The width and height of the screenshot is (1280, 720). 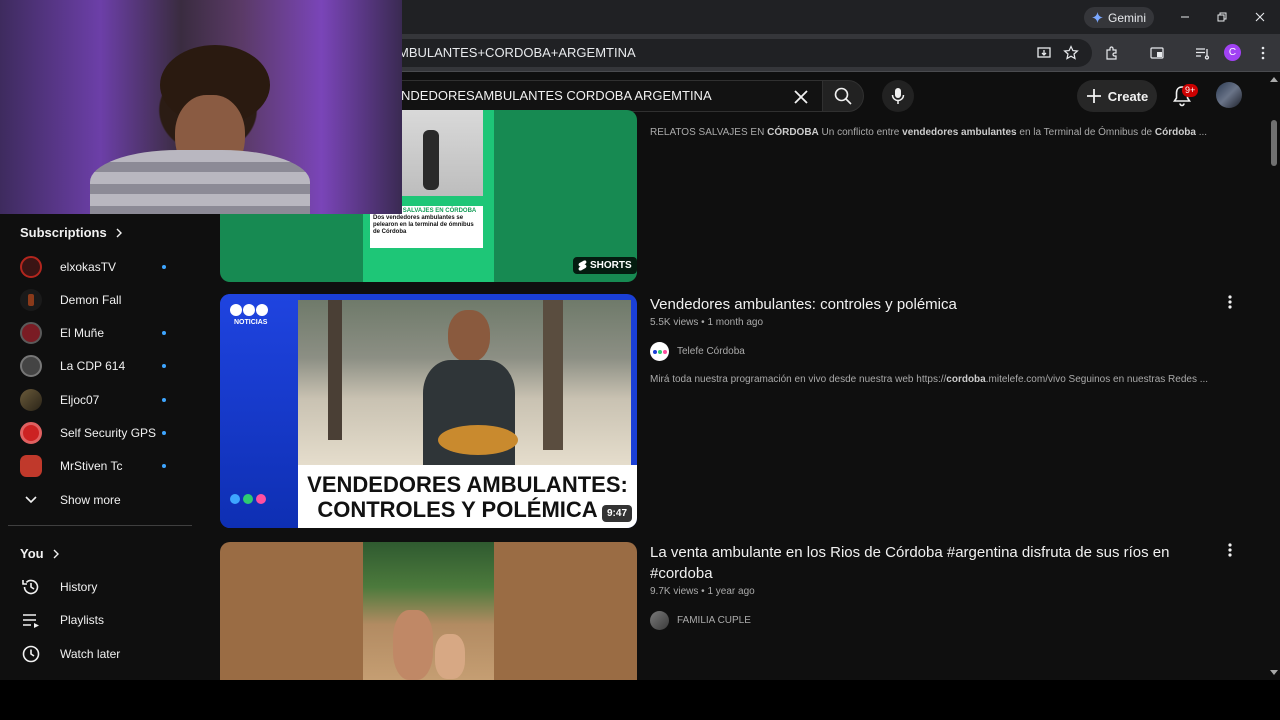 I want to click on shorts-badge-label: SHORTS, so click(x=611, y=265).